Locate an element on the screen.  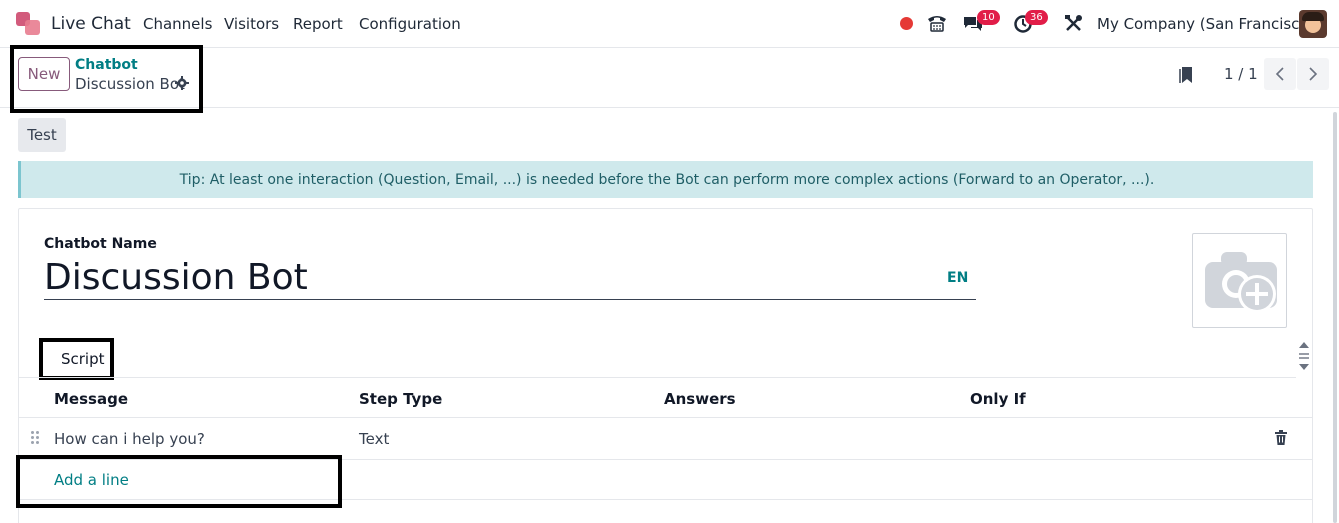
menu-configuration: Configuration is located at coordinates (410, 24).